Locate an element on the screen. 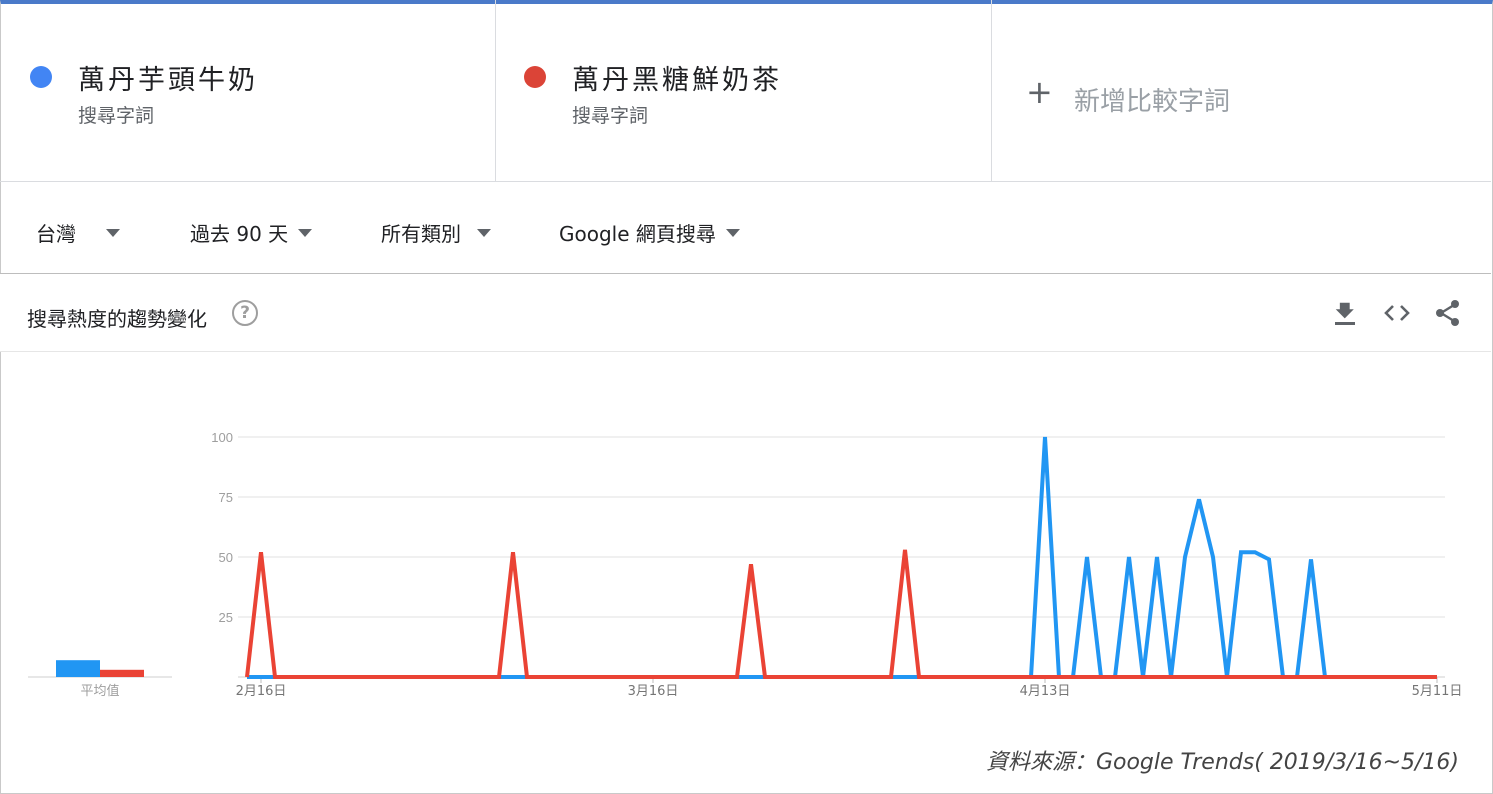 Image resolution: width=1493 pixels, height=794 pixels. term-2-type: 搜尋字詞 is located at coordinates (610, 116).